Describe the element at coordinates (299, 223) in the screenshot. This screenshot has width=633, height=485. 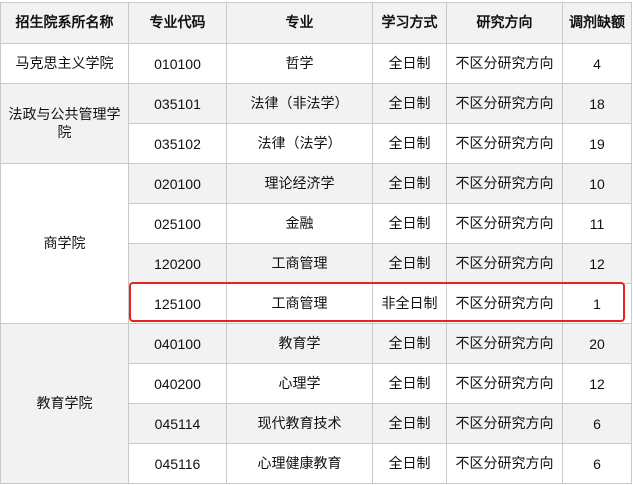
I see `major-cell: 金融` at that location.